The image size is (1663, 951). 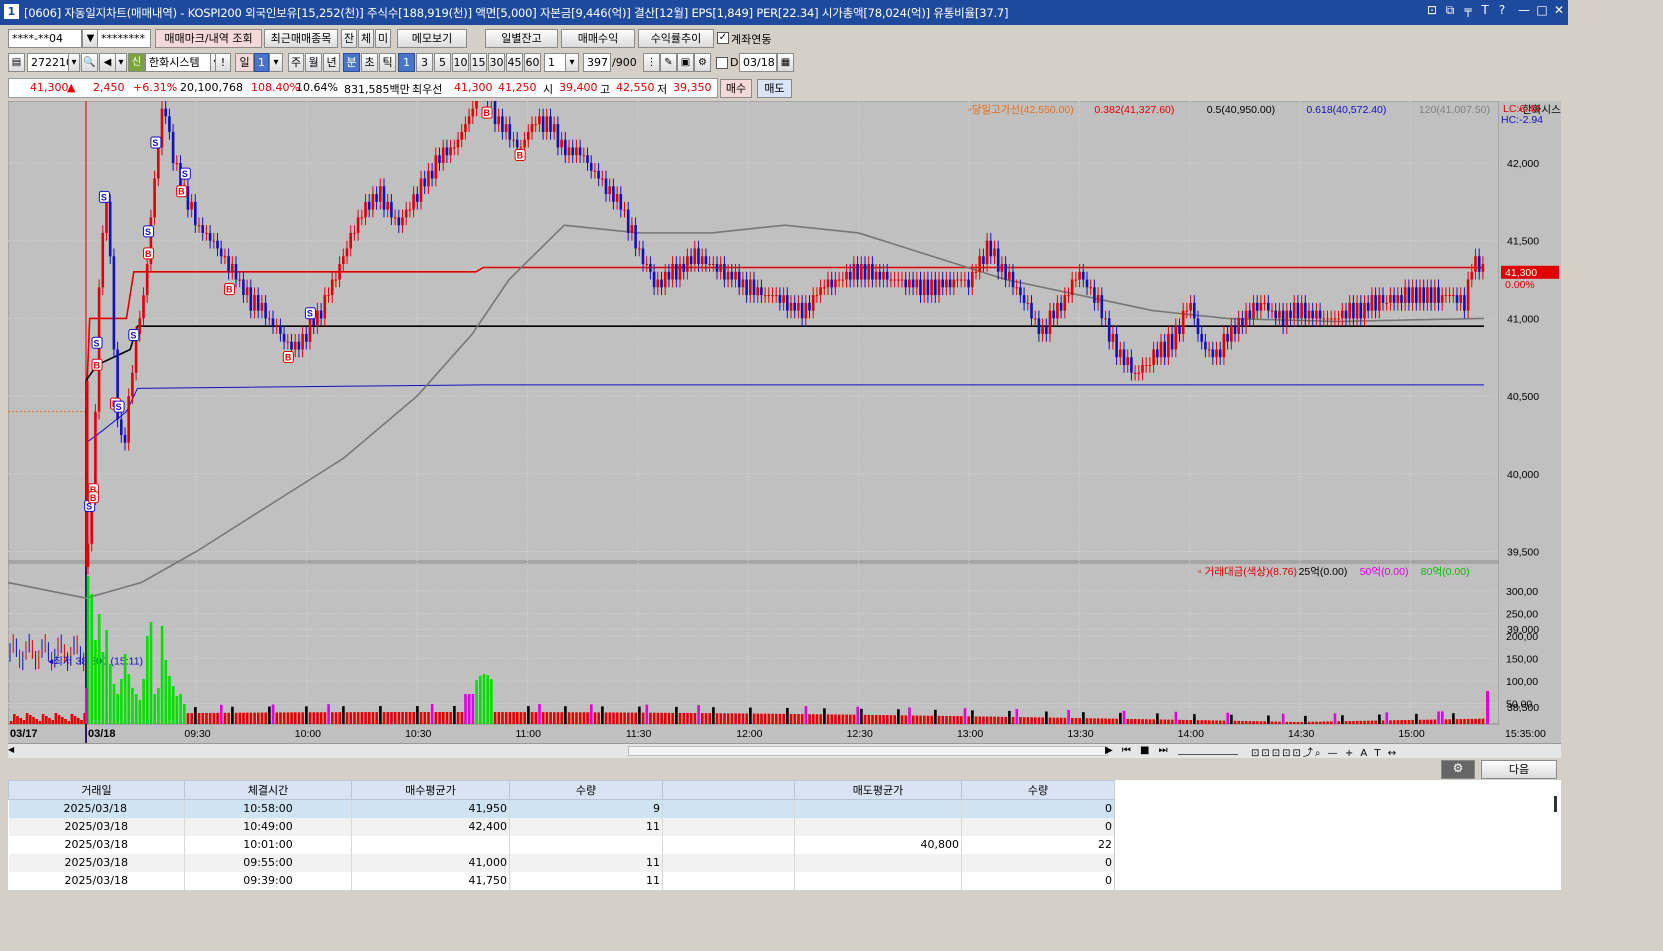 What do you see at coordinates (1038, 790) in the screenshot?
I see `col-sell-qty: 수량` at bounding box center [1038, 790].